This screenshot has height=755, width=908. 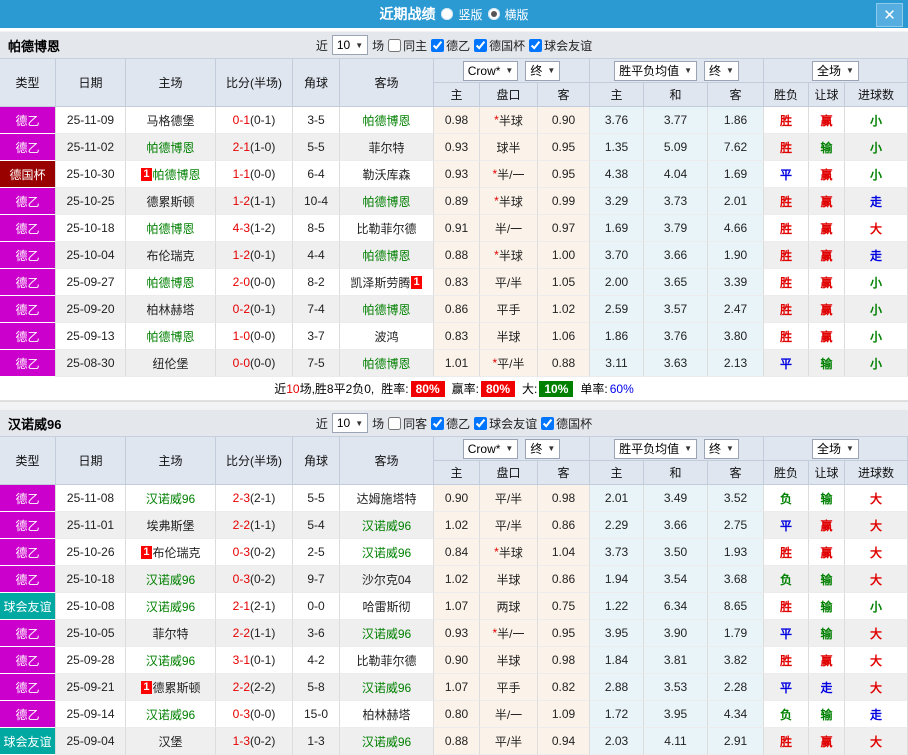 I want to click on avg-away-odds: 1.86, so click(x=736, y=120).